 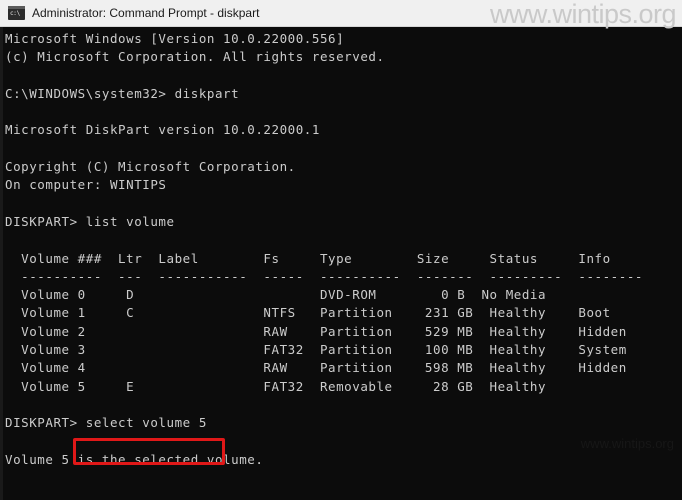 I want to click on command-prompt-icon, so click(x=16, y=13).